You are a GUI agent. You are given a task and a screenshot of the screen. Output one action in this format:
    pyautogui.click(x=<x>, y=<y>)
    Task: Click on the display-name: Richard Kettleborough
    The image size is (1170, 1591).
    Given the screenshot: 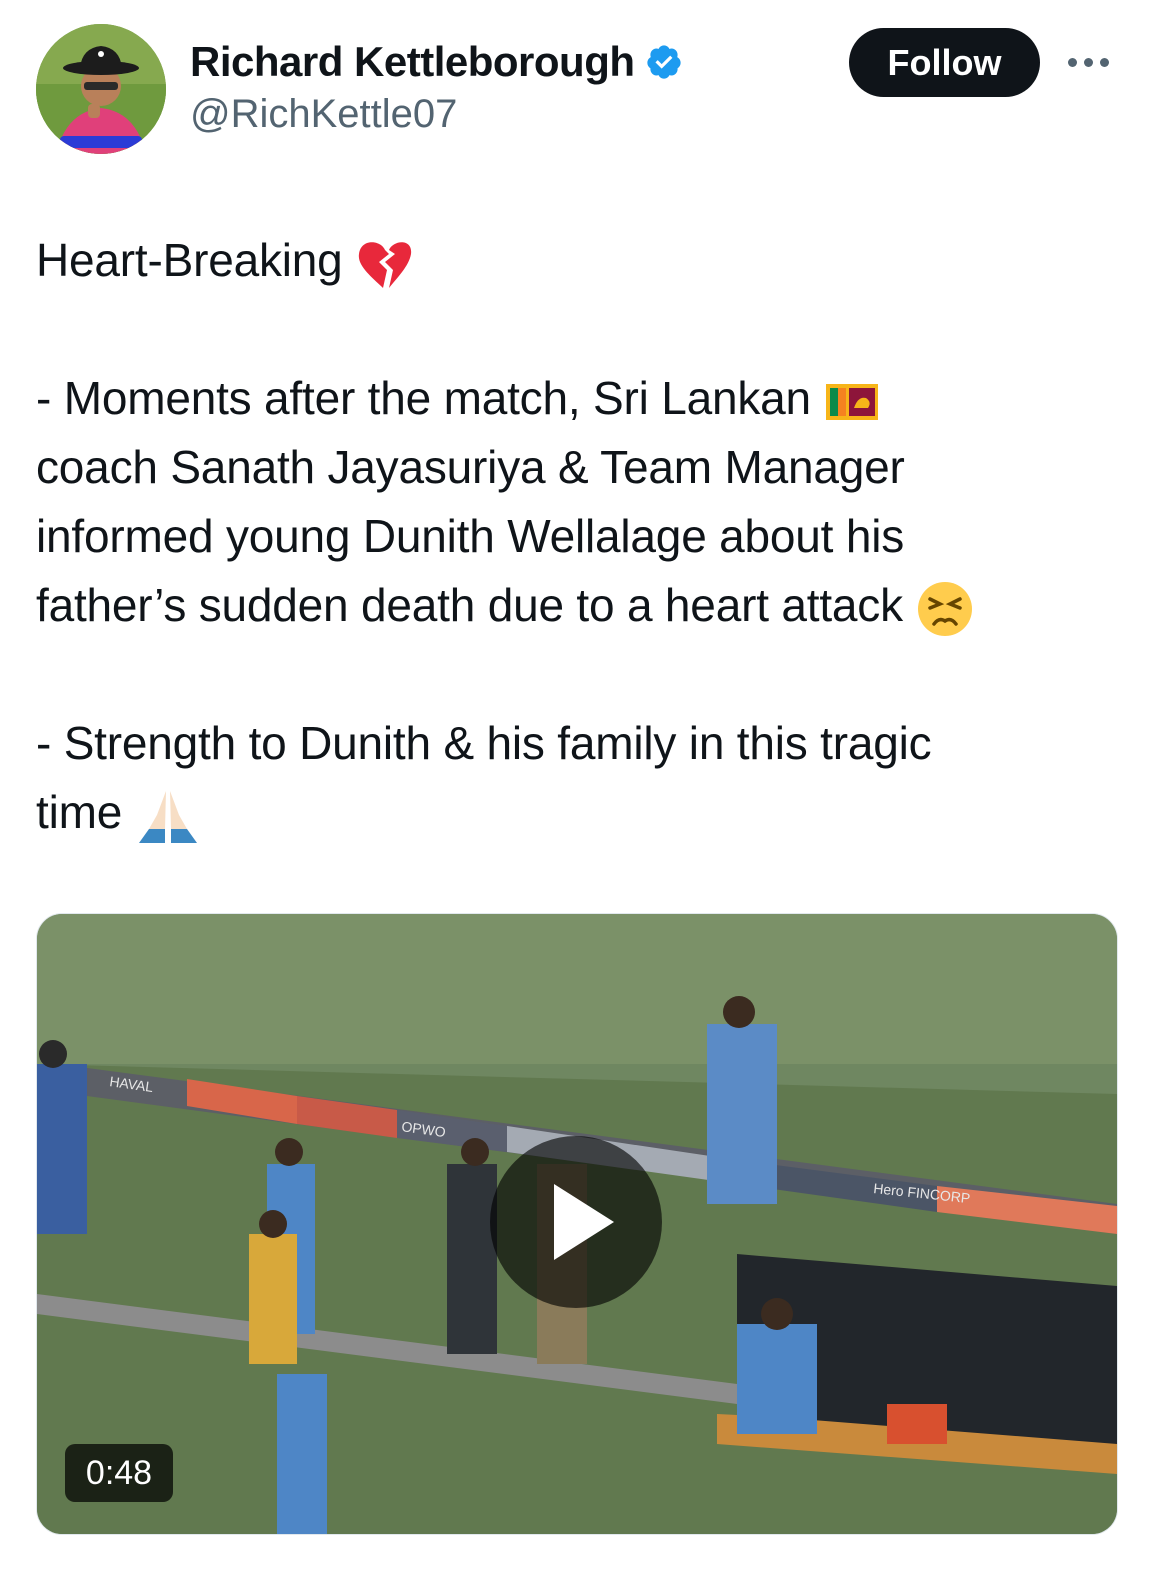 What is the action you would take?
    pyautogui.click(x=412, y=62)
    